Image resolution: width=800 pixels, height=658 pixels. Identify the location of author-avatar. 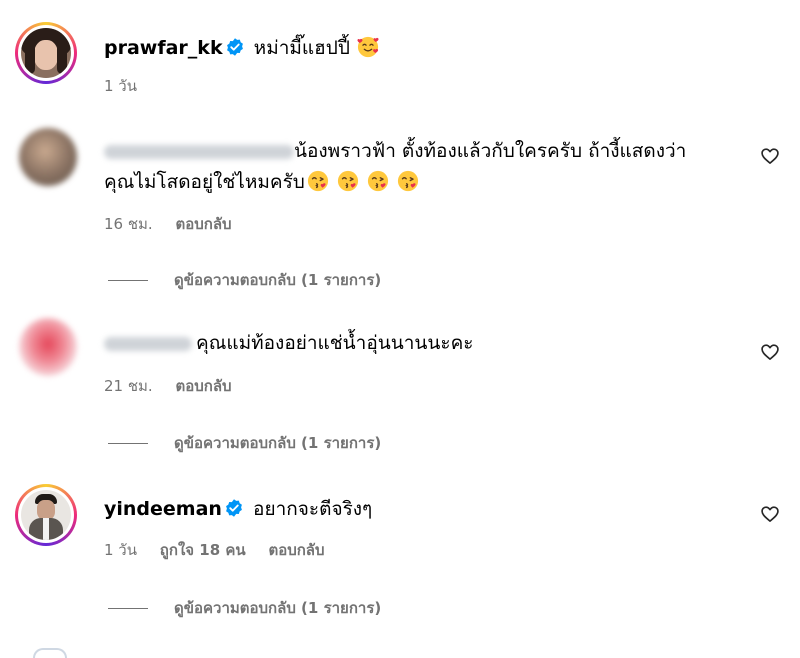
(46, 53).